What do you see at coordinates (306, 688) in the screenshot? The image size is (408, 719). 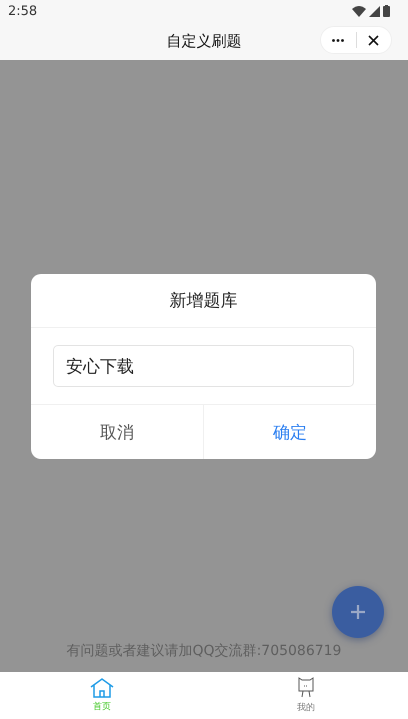 I see `cat-face-icon` at bounding box center [306, 688].